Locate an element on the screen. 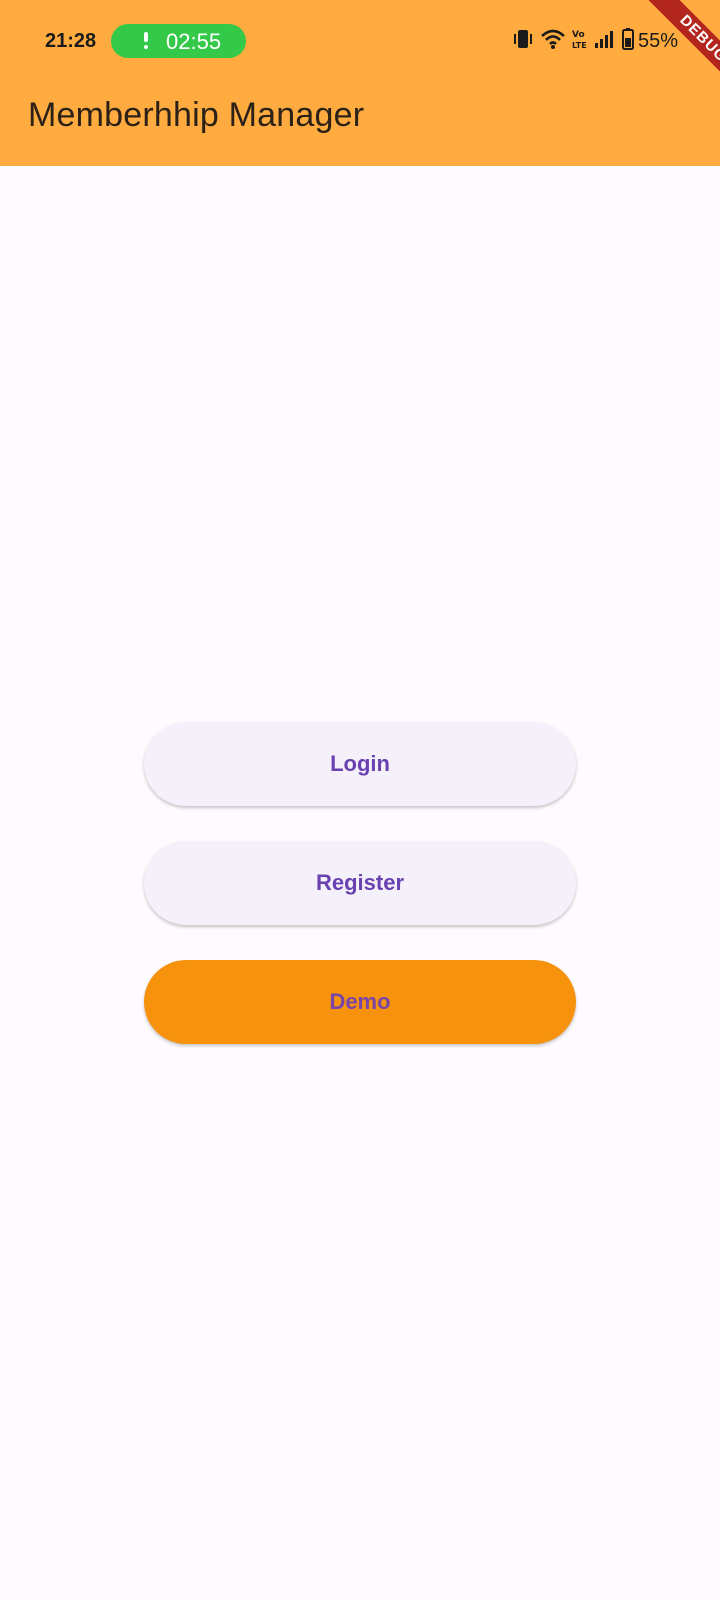  ongoing-call-chip: 02:55 is located at coordinates (178, 41).